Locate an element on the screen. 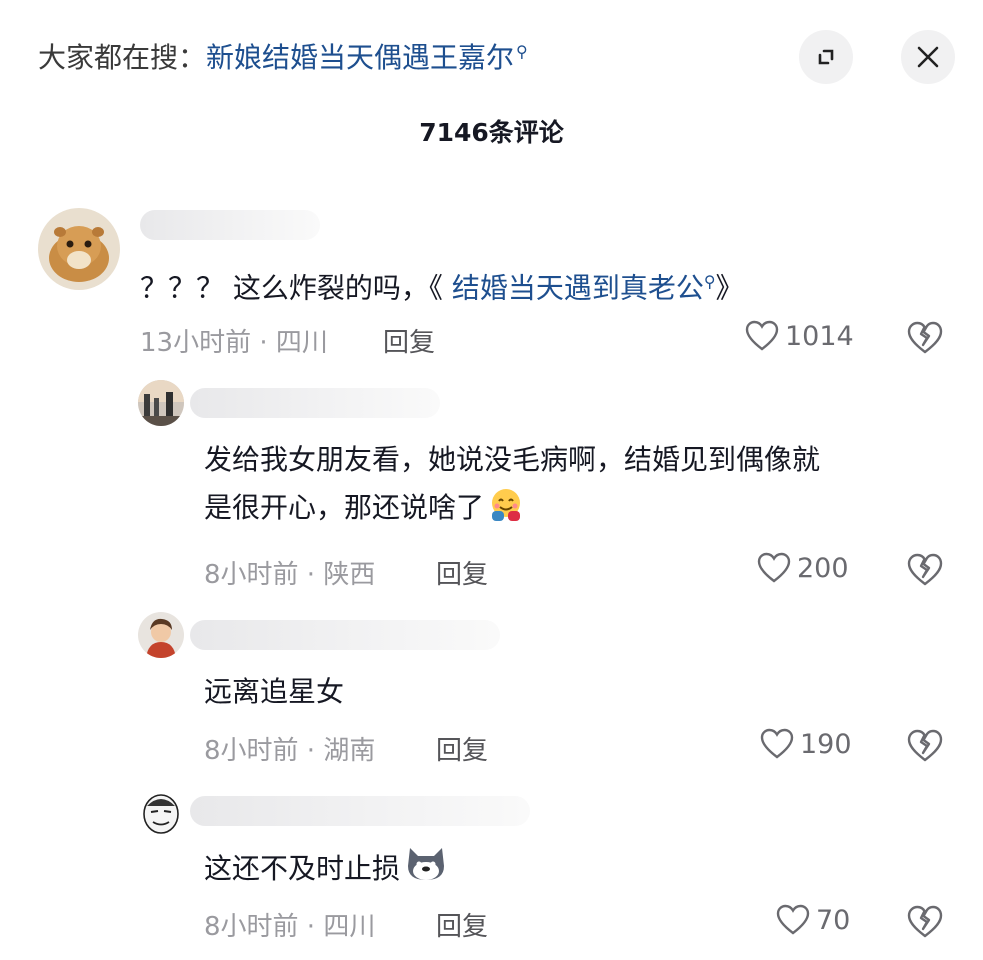 The height and width of the screenshot is (960, 983). like-count: 200 is located at coordinates (823, 568).